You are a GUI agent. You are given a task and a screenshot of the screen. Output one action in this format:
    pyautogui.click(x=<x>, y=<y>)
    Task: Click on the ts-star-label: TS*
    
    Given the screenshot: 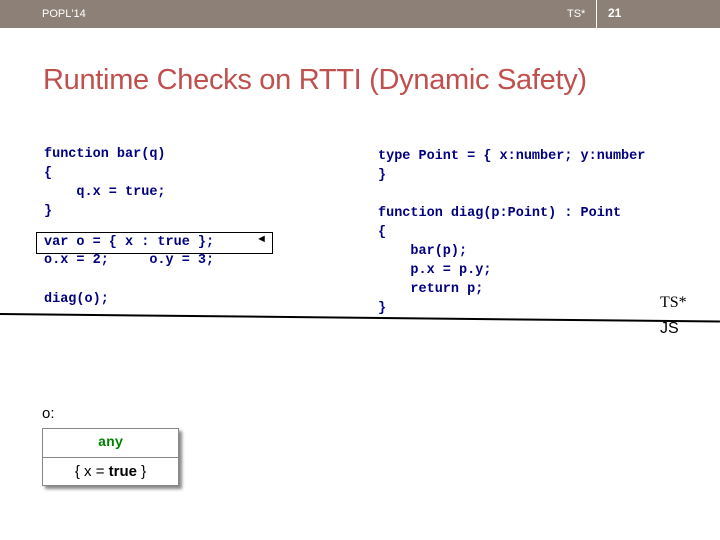 What is the action you would take?
    pyautogui.click(x=673, y=302)
    